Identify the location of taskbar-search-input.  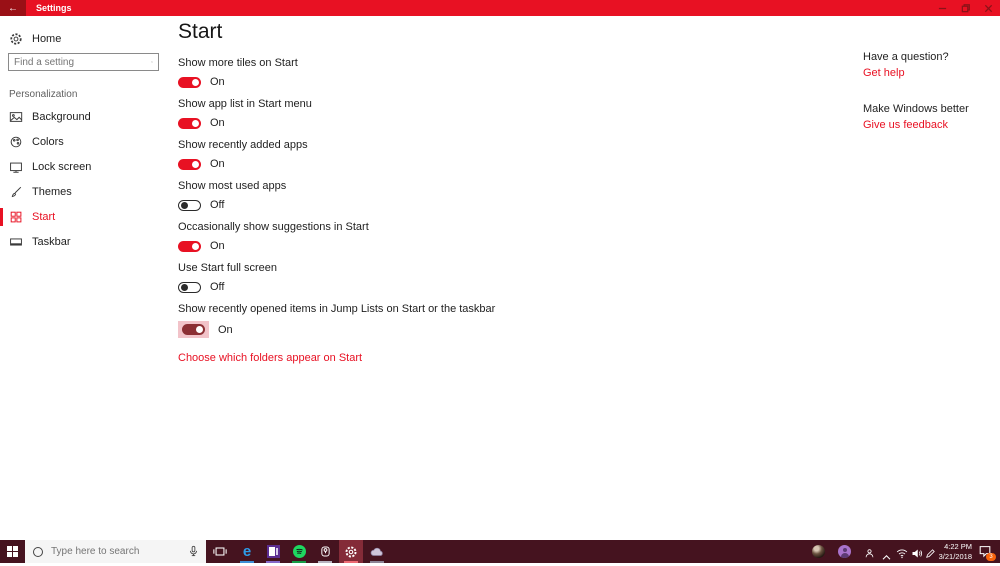
(115, 551).